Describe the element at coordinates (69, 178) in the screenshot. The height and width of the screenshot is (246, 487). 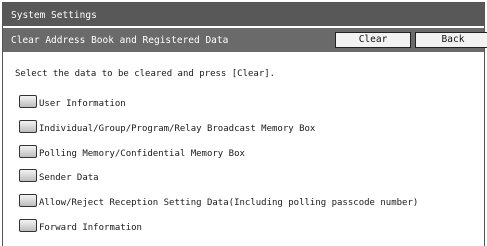
I see `option-label: Sender Data` at that location.